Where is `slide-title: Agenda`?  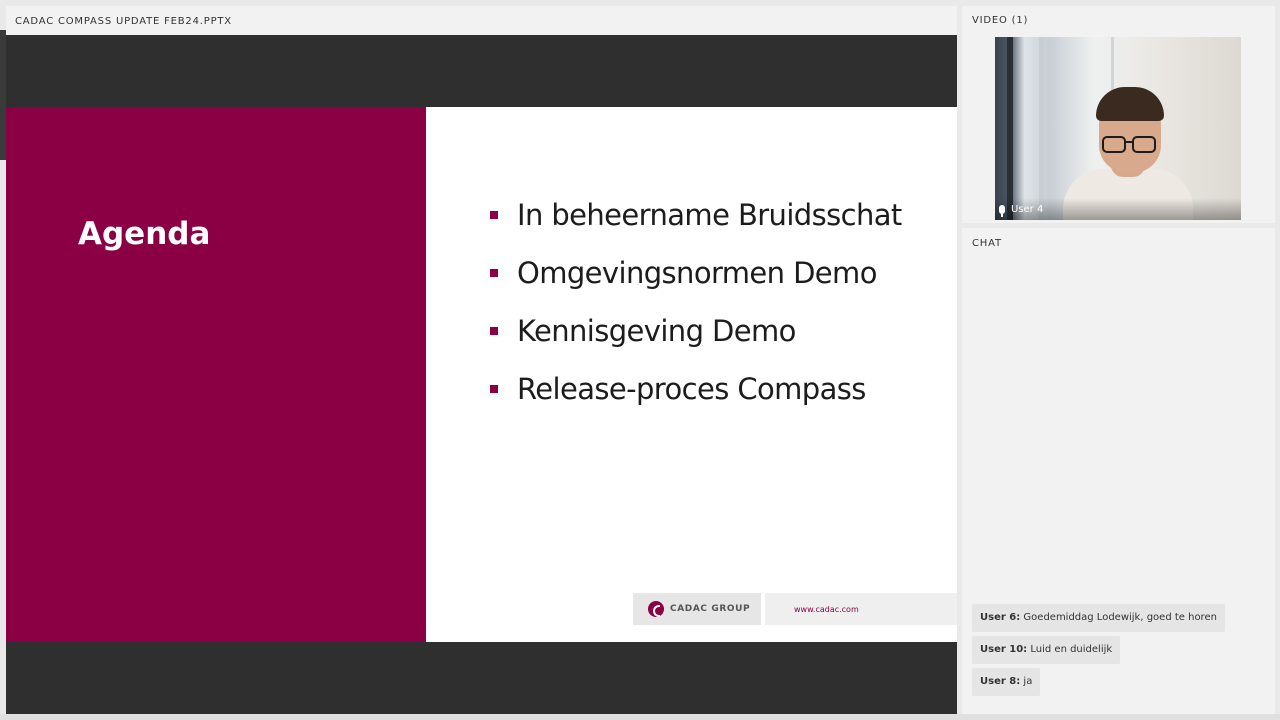
slide-title: Agenda is located at coordinates (144, 234).